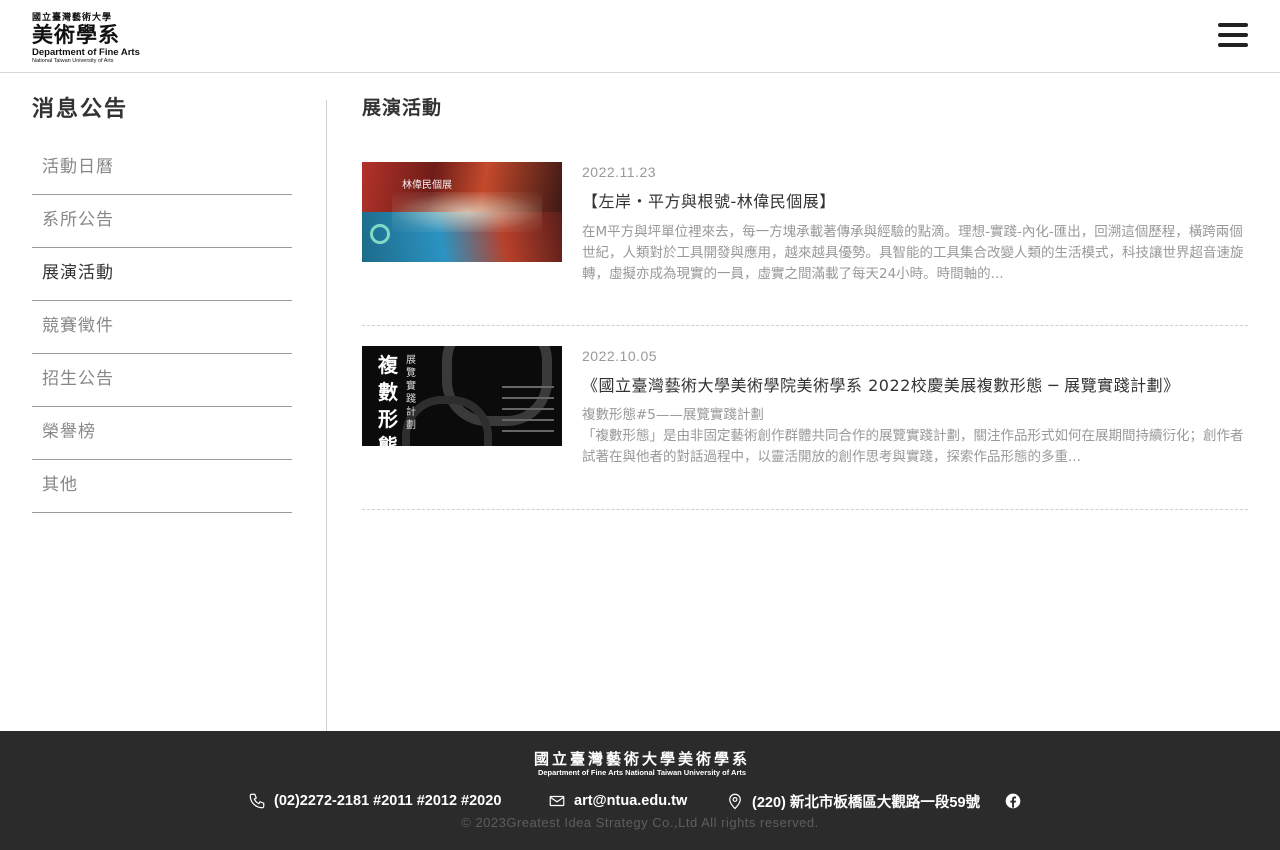 This screenshot has width=1280, height=850. I want to click on logo-english-department: Department of Fine Arts, so click(86, 52).